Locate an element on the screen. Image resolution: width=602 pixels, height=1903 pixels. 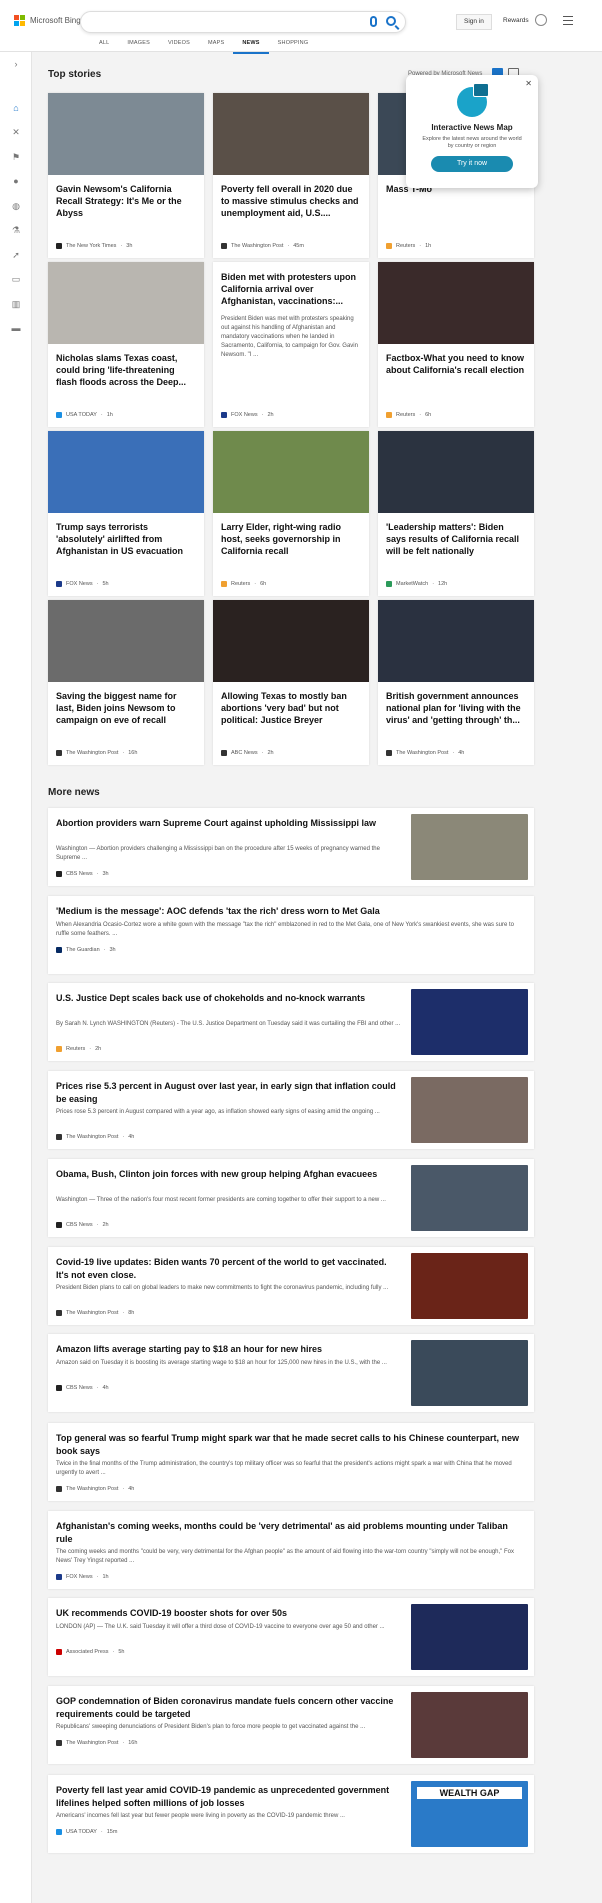
story-source: The New York Times · 3h is located at coordinates (94, 246).